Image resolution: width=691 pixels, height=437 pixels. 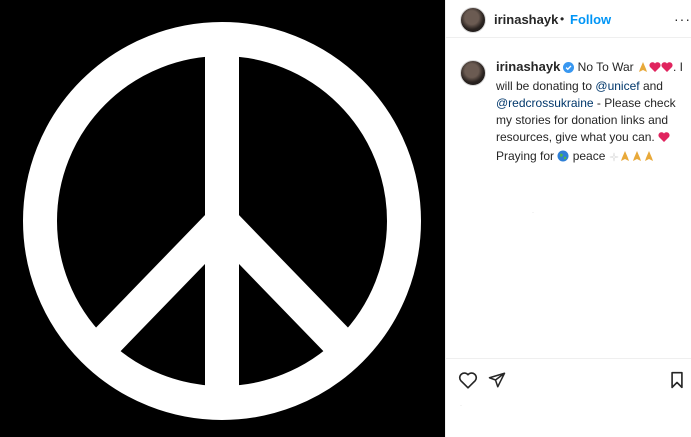 I want to click on globe-emoji-icon, so click(x=563, y=158).